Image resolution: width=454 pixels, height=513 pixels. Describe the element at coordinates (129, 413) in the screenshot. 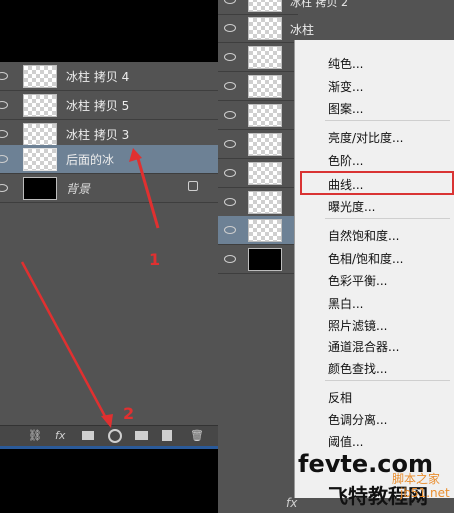

I see `annotation-label-2: 2` at that location.